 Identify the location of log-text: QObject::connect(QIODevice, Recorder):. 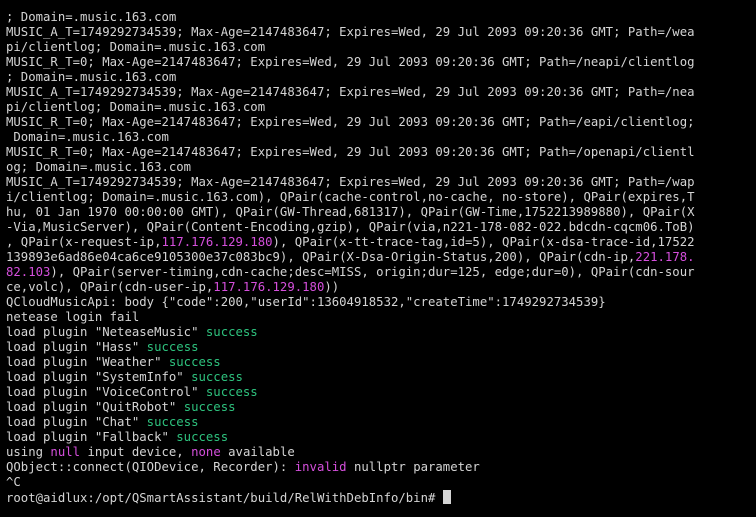
(150, 467).